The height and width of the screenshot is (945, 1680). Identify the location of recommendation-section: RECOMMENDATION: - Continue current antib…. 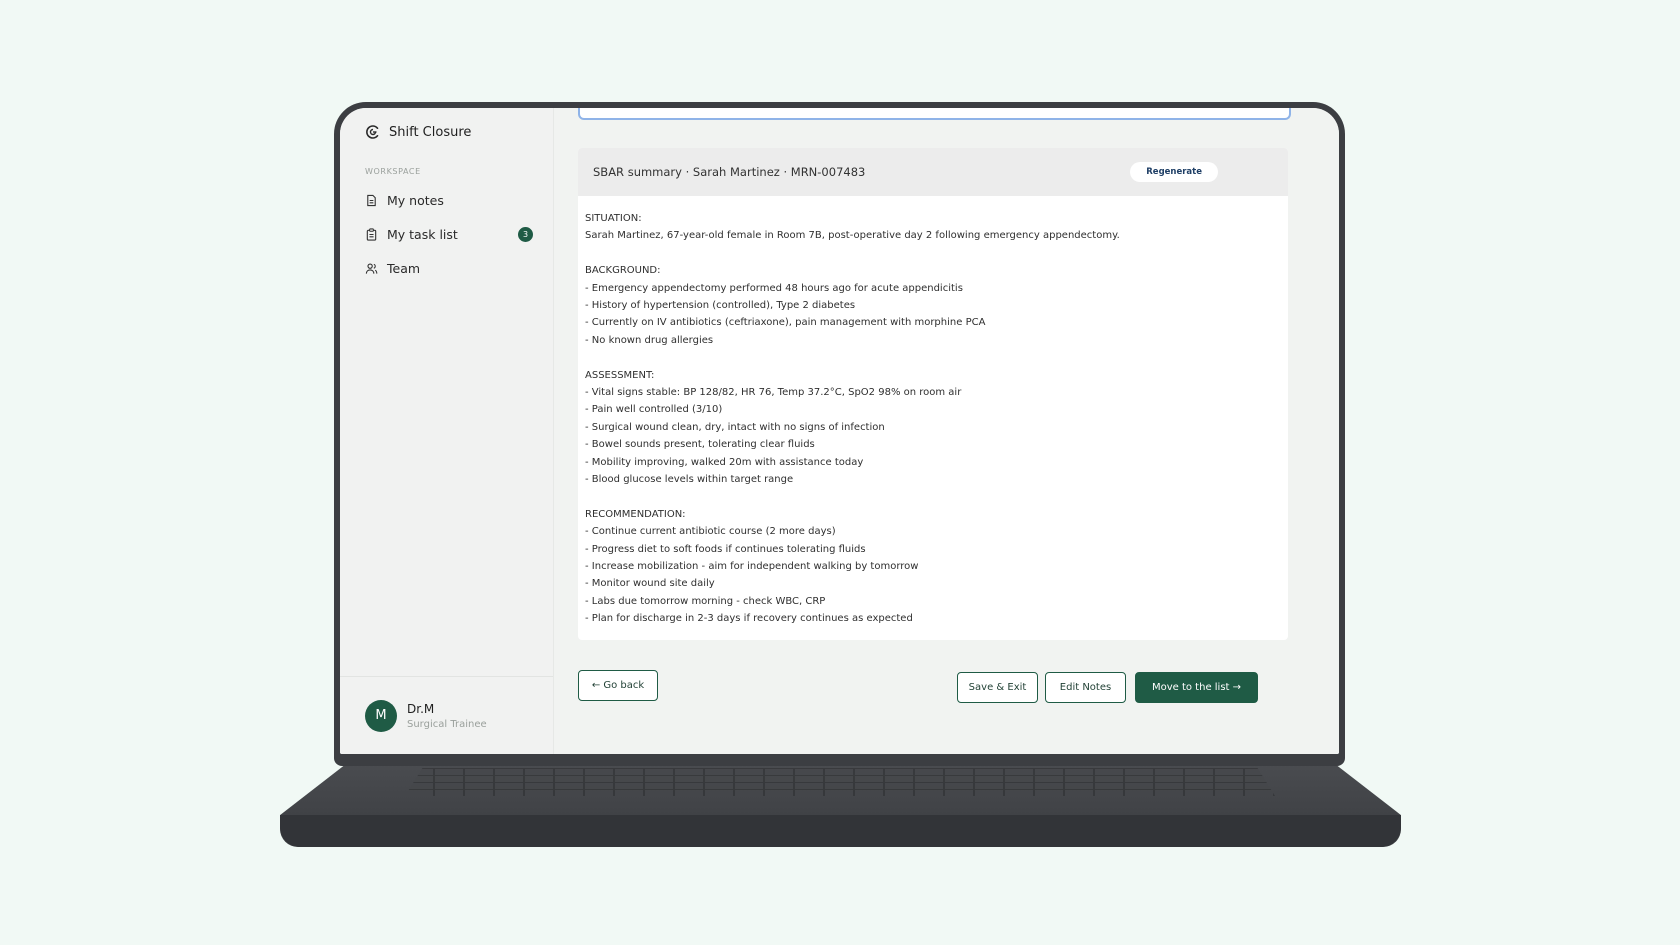
(933, 567).